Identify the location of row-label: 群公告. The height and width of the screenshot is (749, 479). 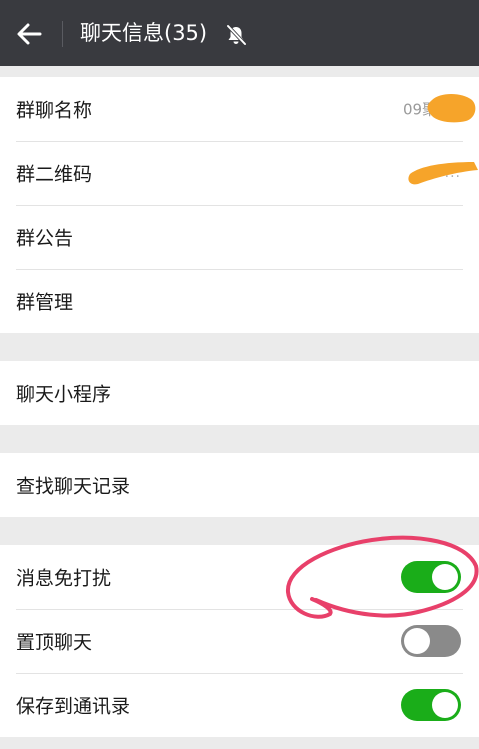
(45, 238).